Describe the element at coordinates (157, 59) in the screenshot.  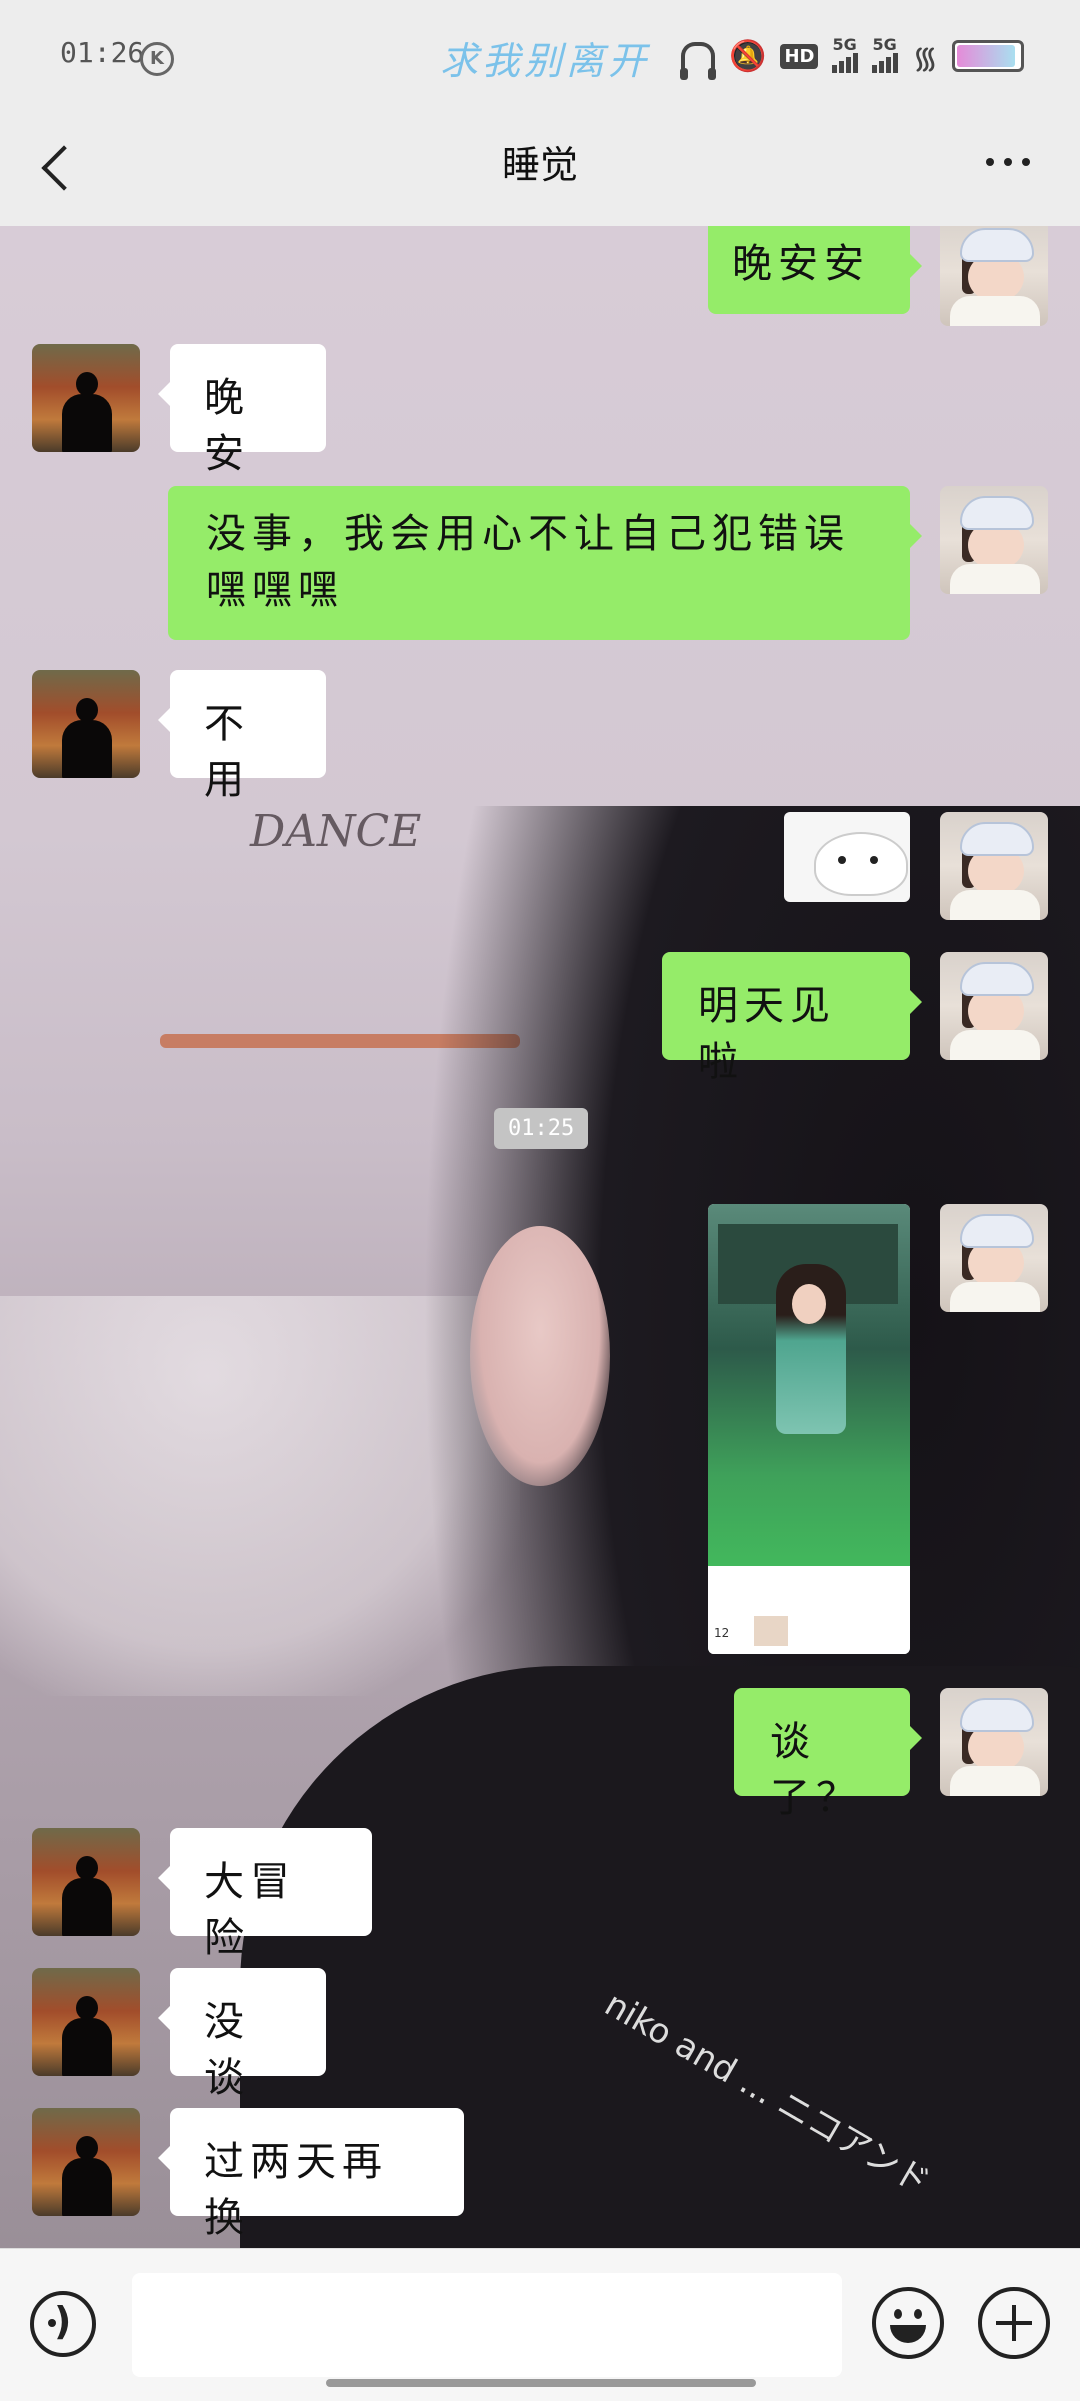
I see `k-icon: K` at that location.